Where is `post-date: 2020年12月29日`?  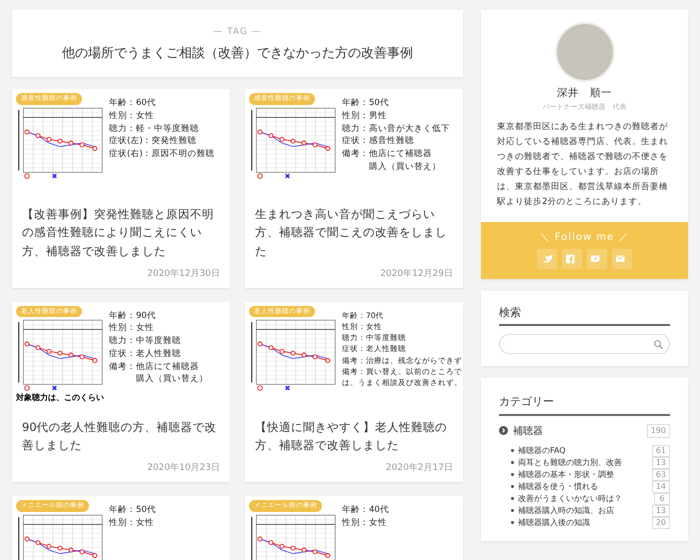 post-date: 2020年12月29日 is located at coordinates (416, 275).